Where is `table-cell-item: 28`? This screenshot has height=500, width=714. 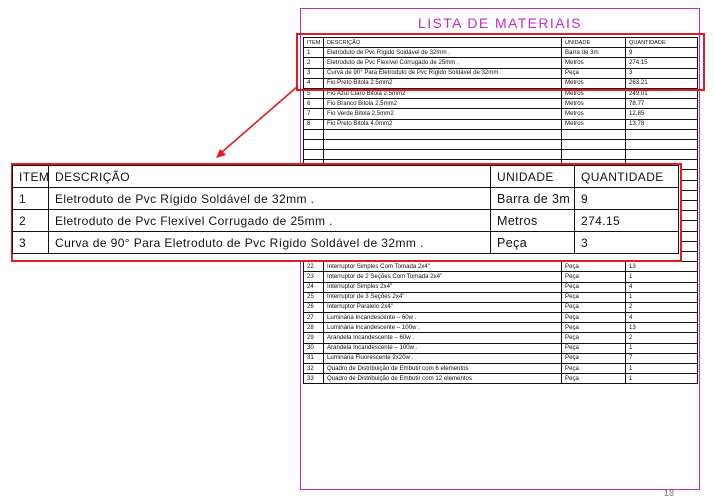
table-cell-item: 28 is located at coordinates (313, 328).